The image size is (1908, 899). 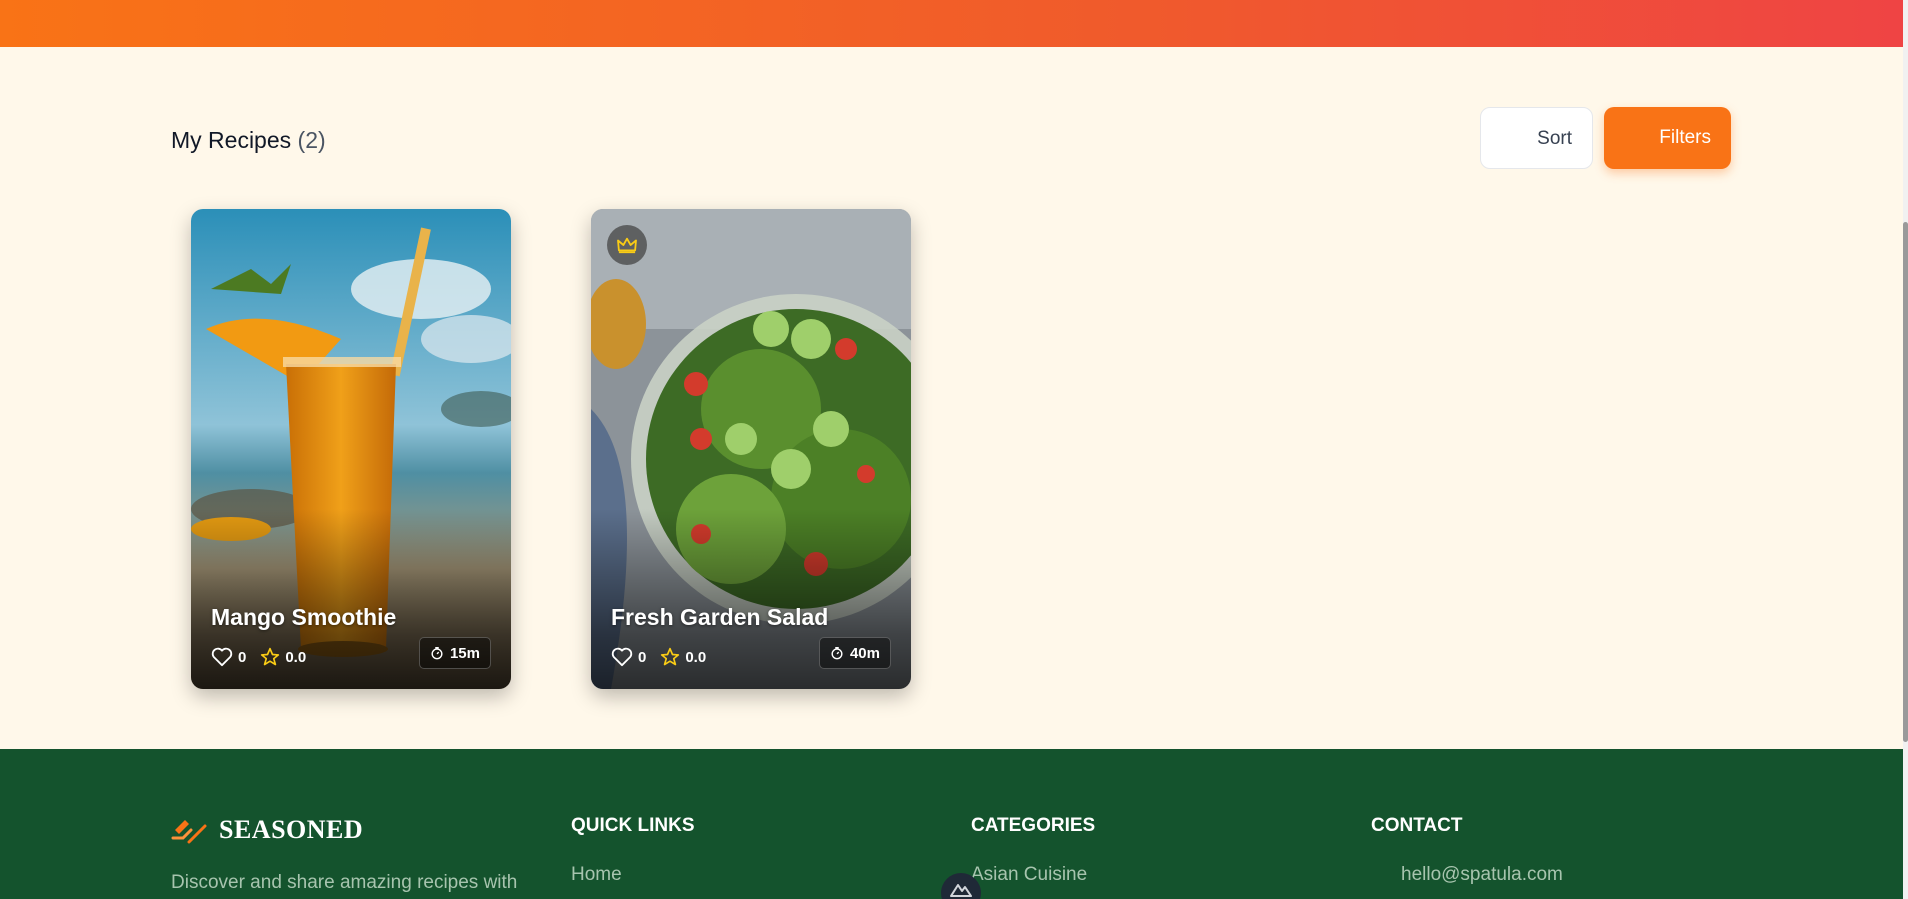 I want to click on page-scrollbar, so click(x=1905, y=449).